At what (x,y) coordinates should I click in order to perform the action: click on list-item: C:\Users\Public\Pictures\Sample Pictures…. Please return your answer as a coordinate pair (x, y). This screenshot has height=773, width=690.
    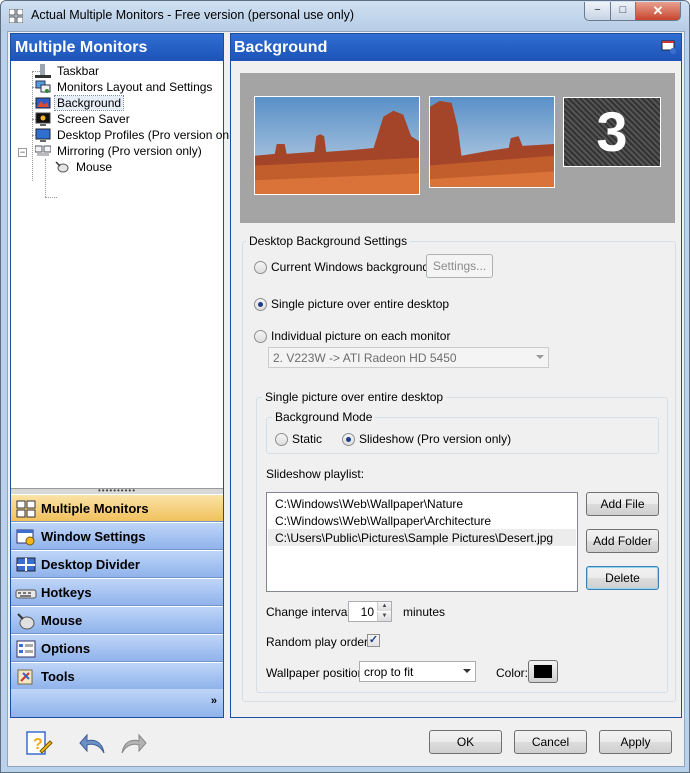
    Looking at the image, I should click on (422, 537).